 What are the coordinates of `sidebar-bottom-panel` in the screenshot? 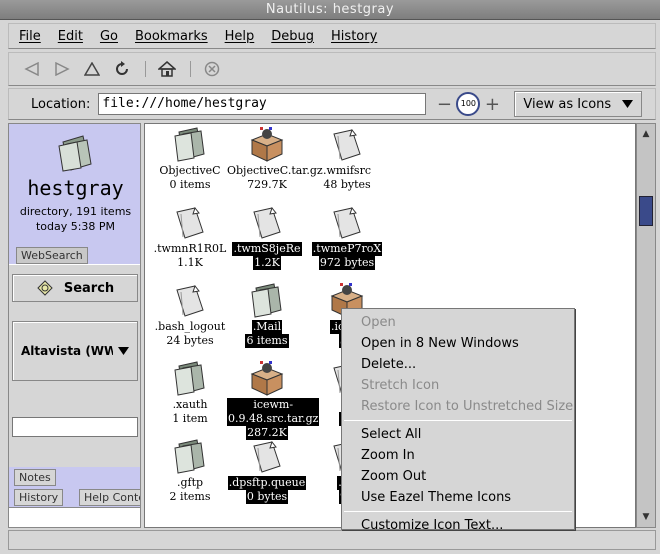 It's located at (74, 517).